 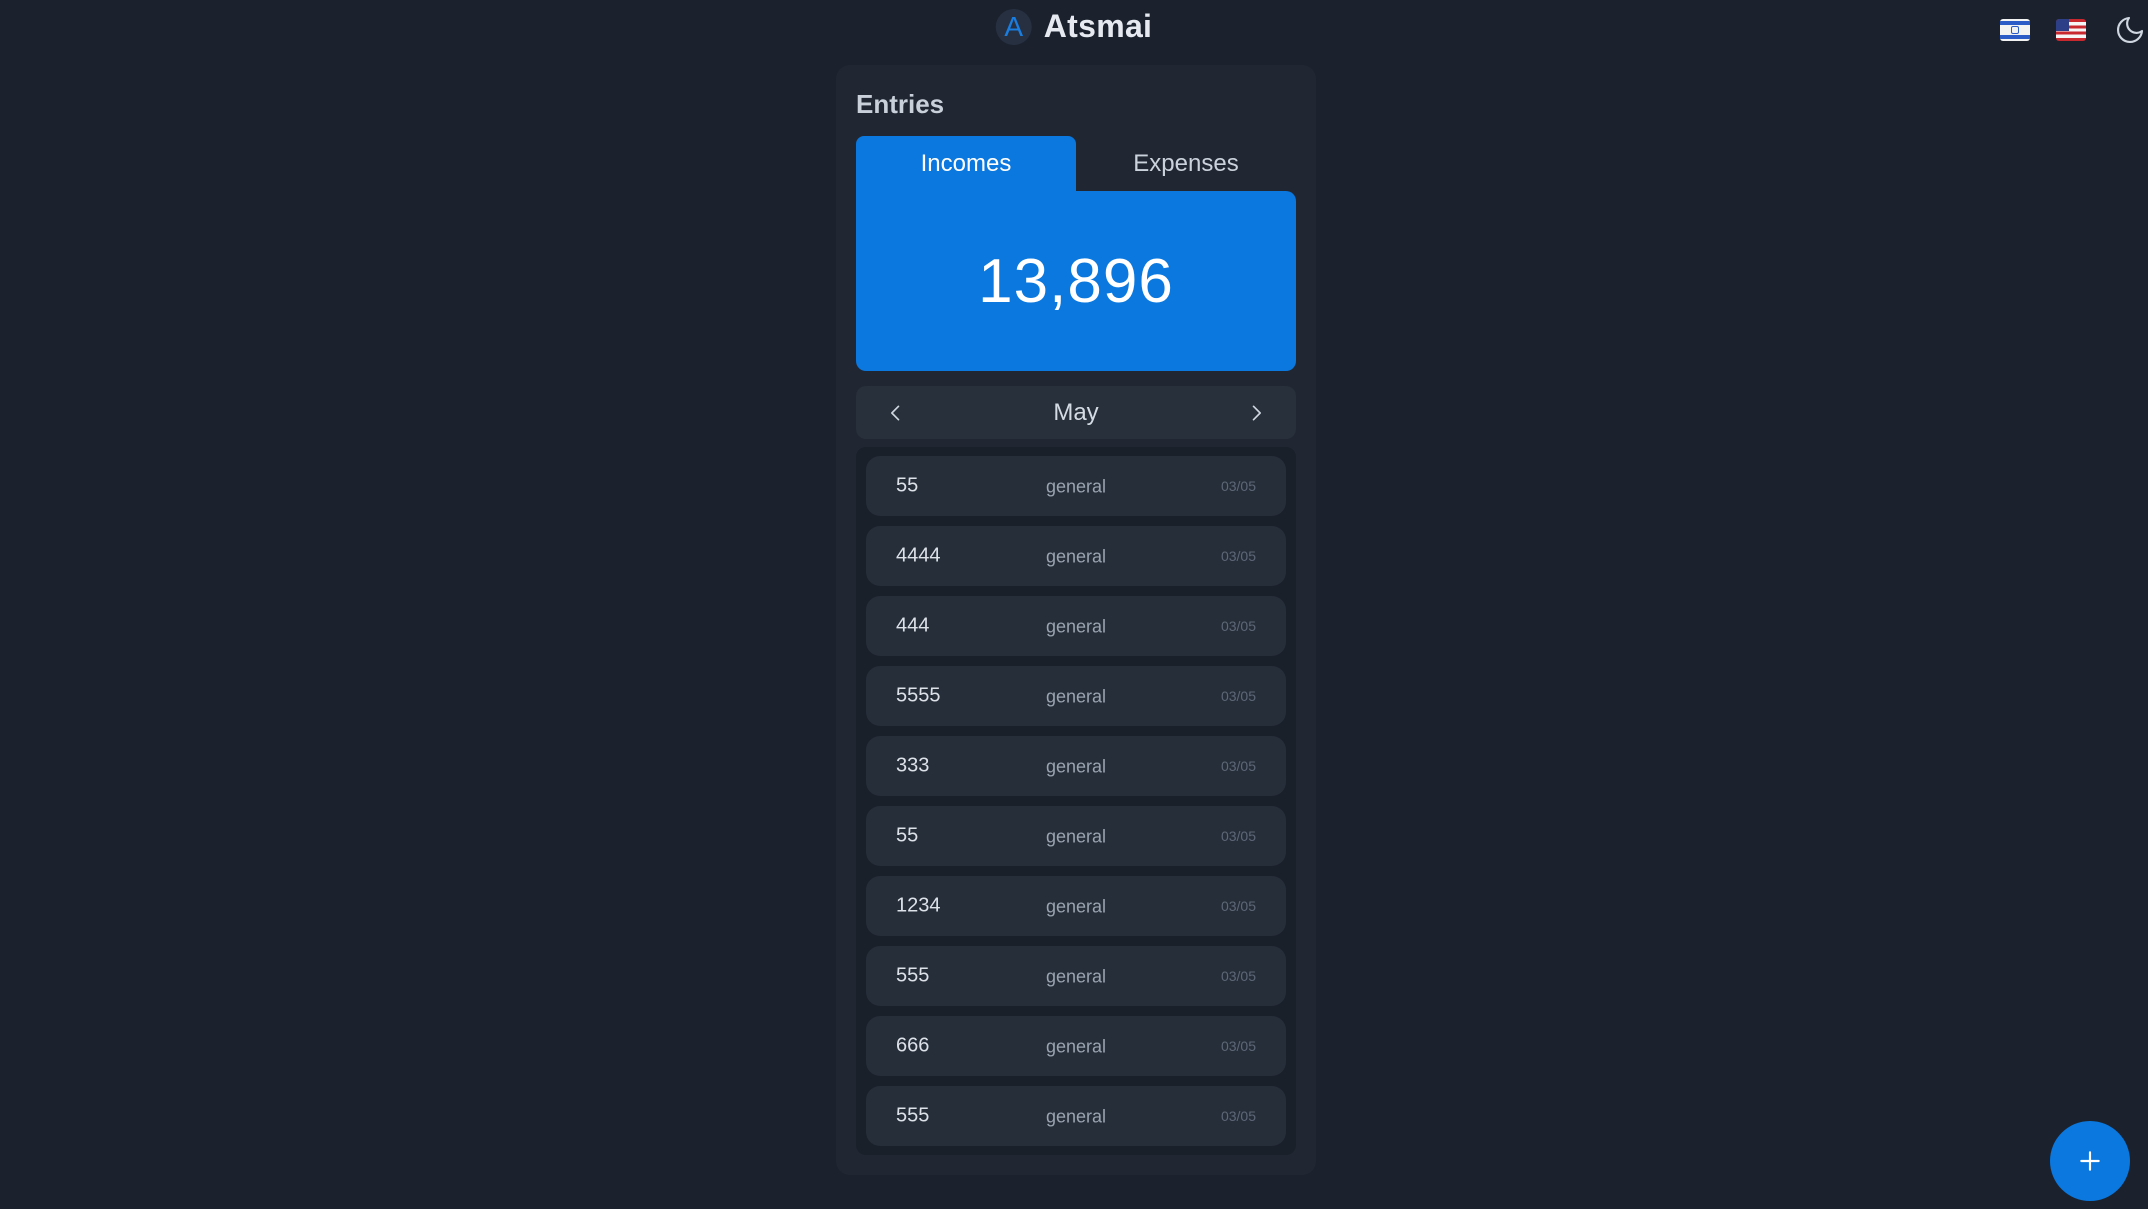 I want to click on us-flag-icon, so click(x=2071, y=30).